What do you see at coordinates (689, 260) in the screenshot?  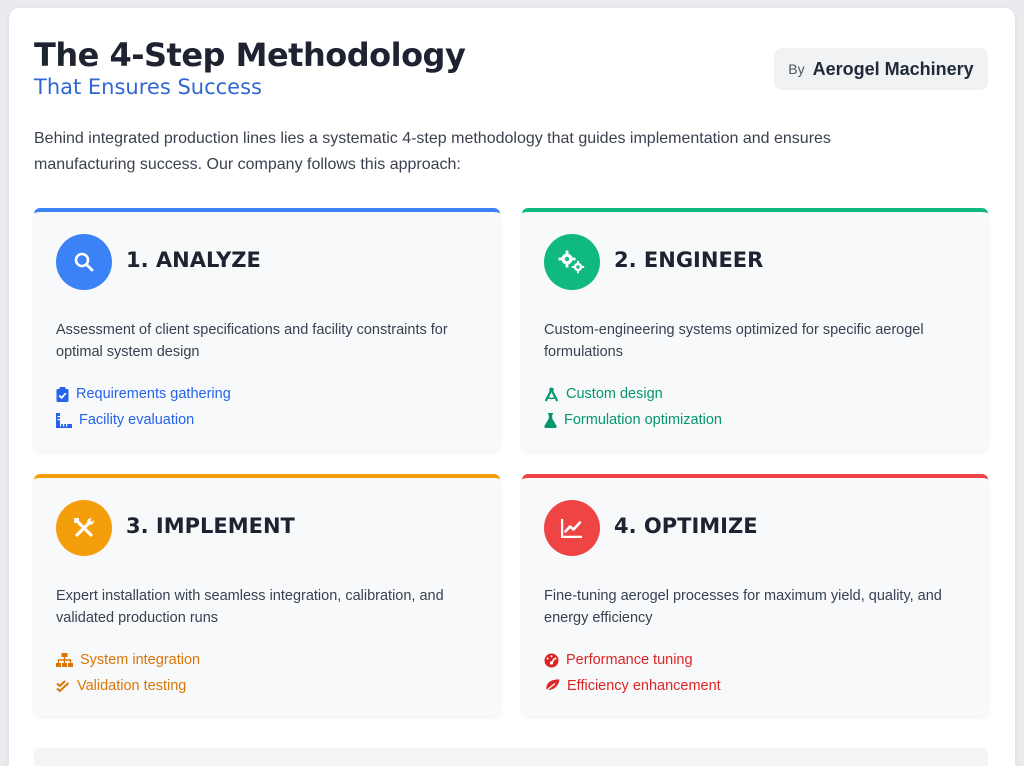 I see `step-title: 2. ENGINEER` at bounding box center [689, 260].